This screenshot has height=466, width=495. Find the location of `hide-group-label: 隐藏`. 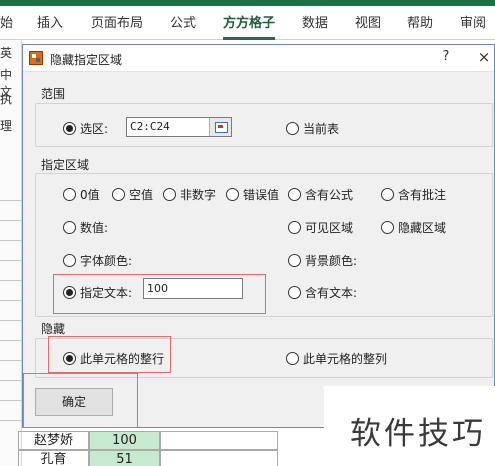

hide-group-label: 隐藏 is located at coordinates (53, 329).